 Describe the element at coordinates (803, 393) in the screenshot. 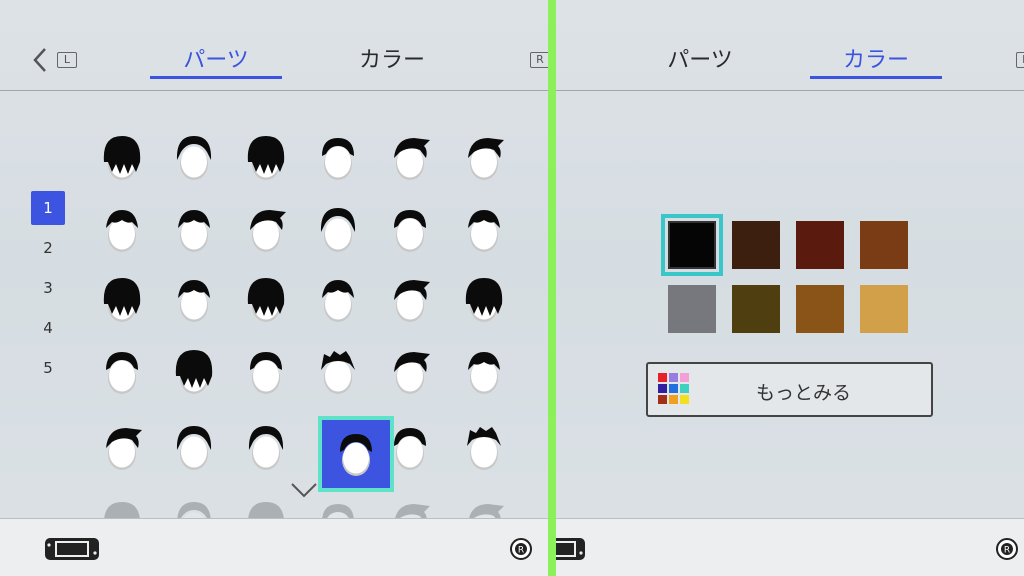

I see `more-colors-label: もっとみる` at that location.